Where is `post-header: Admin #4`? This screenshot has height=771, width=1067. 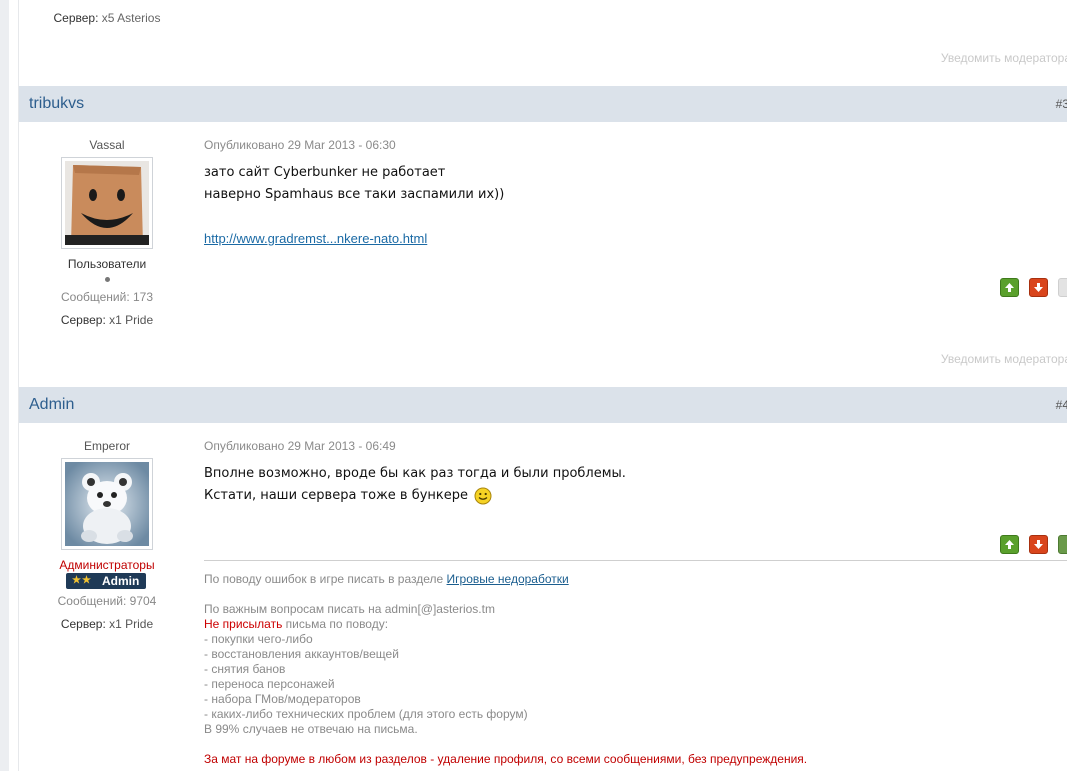 post-header: Admin #4 is located at coordinates (543, 405).